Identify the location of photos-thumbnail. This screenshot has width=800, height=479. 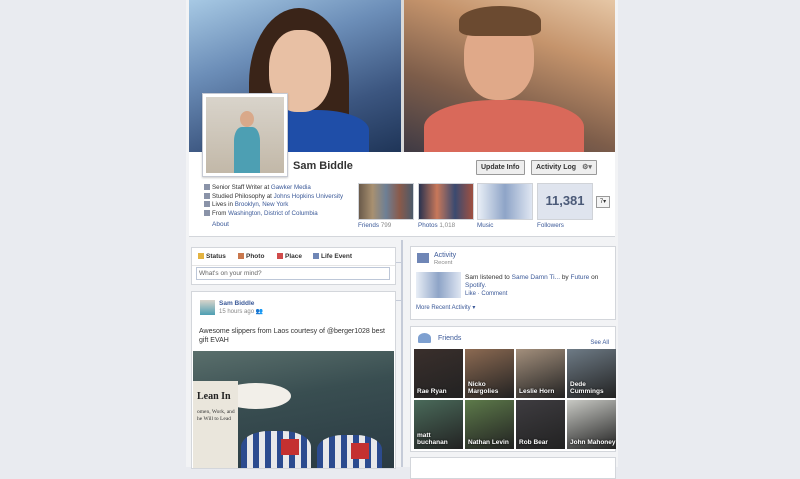
(446, 201).